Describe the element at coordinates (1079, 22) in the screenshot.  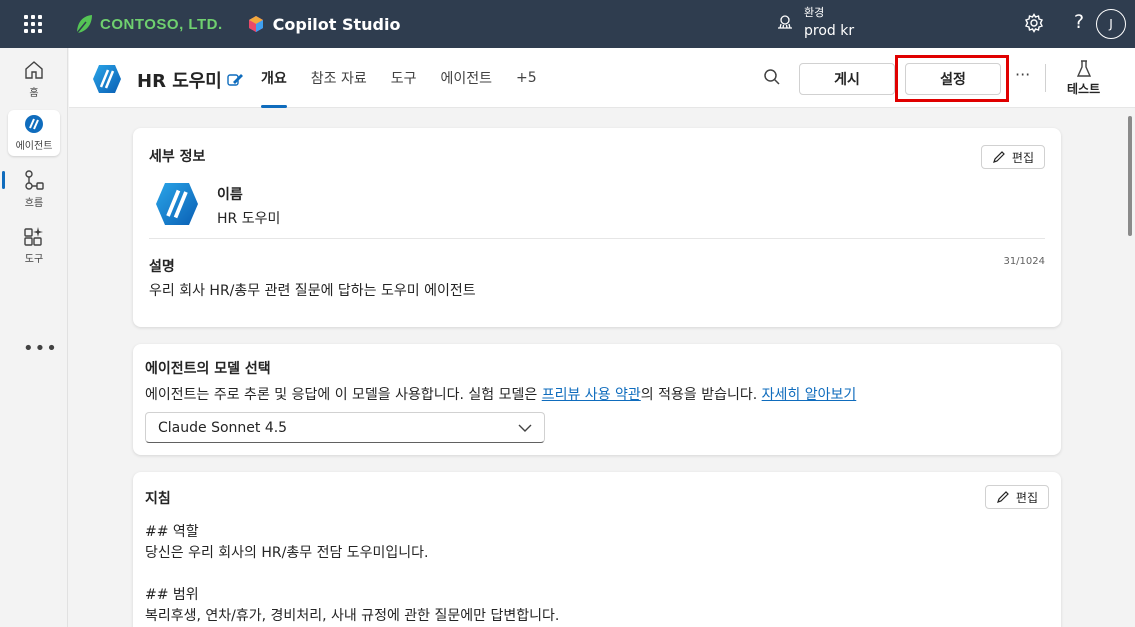
I see `help-button: ?` at that location.